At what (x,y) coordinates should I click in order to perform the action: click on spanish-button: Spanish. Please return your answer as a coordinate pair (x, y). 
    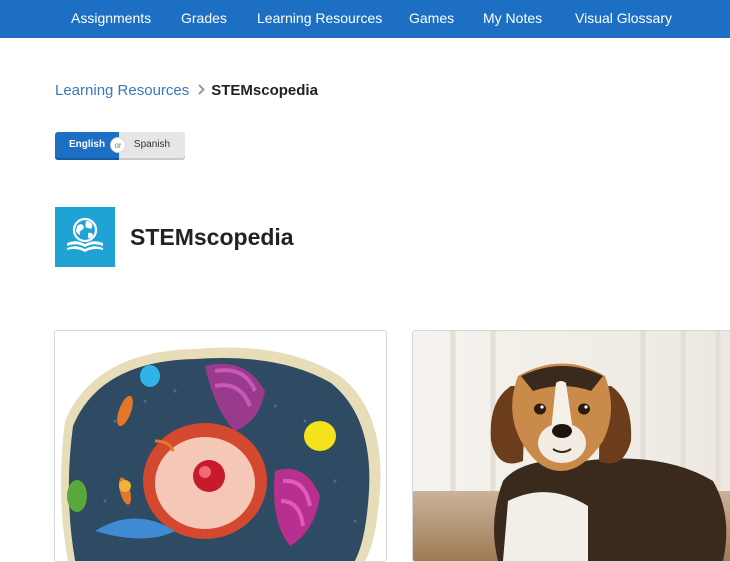
    Looking at the image, I should click on (152, 146).